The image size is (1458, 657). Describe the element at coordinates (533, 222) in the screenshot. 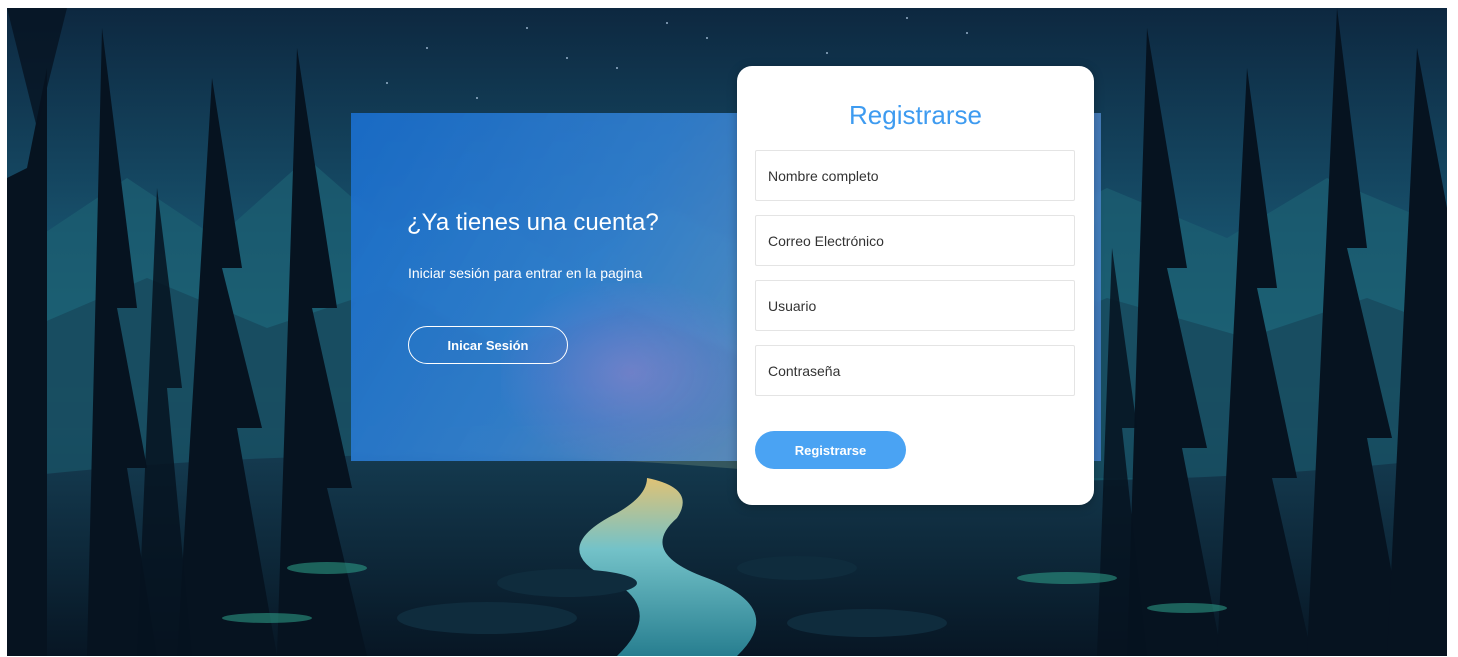

I see `login-question-heading: ¿Ya tienes una cuenta?` at that location.